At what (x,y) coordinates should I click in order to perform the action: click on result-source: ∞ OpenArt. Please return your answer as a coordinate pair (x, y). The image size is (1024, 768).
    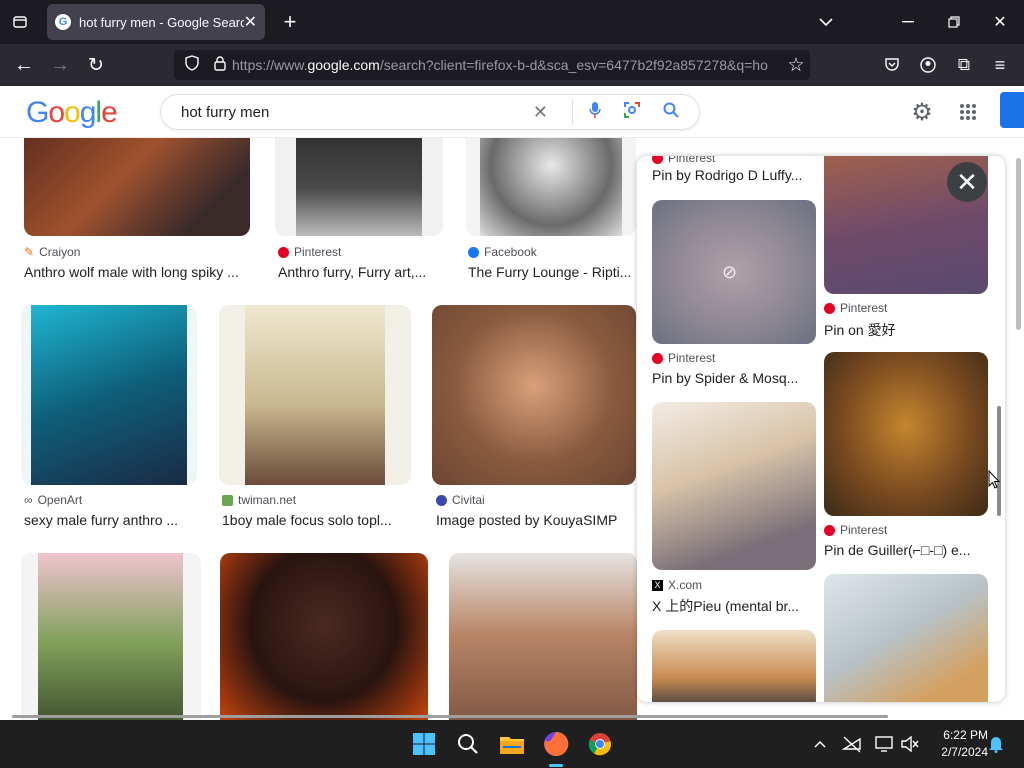
    Looking at the image, I should click on (53, 500).